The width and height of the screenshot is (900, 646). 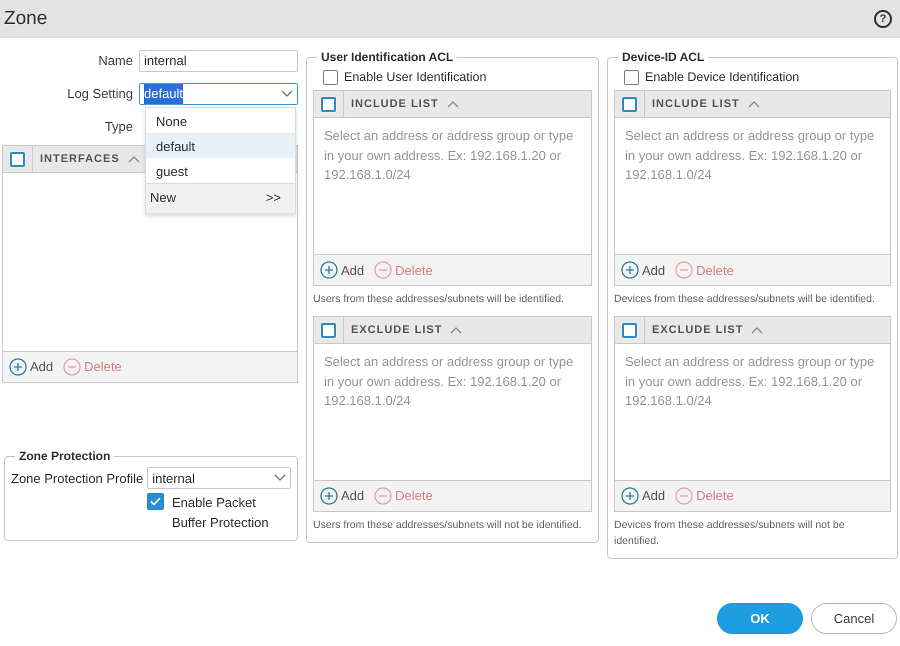 What do you see at coordinates (64, 456) in the screenshot?
I see `section-legend: Zone Protection` at bounding box center [64, 456].